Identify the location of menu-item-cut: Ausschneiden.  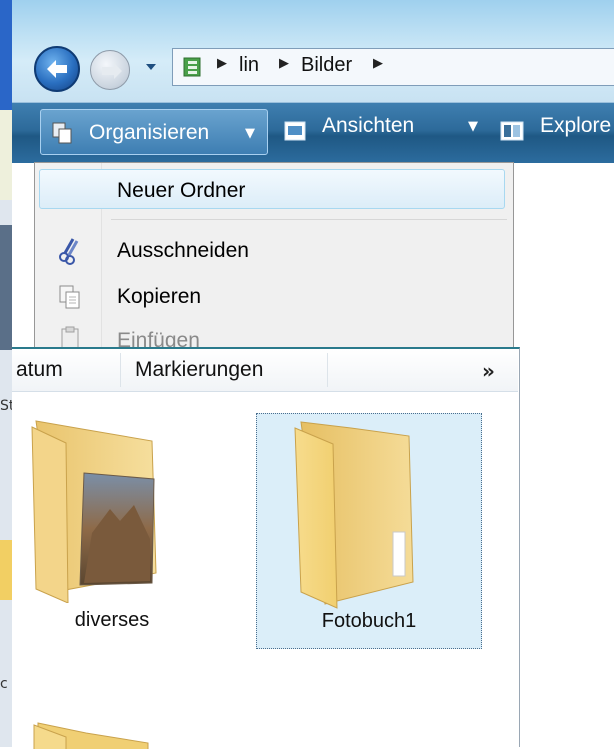
(274, 251).